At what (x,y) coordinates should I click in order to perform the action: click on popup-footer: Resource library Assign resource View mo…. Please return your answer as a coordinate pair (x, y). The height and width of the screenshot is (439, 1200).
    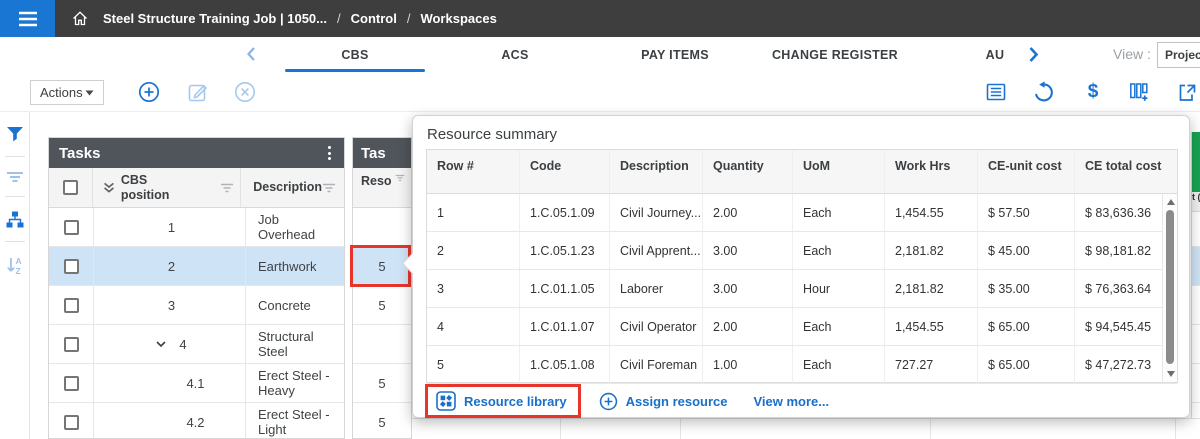
    Looking at the image, I should click on (627, 401).